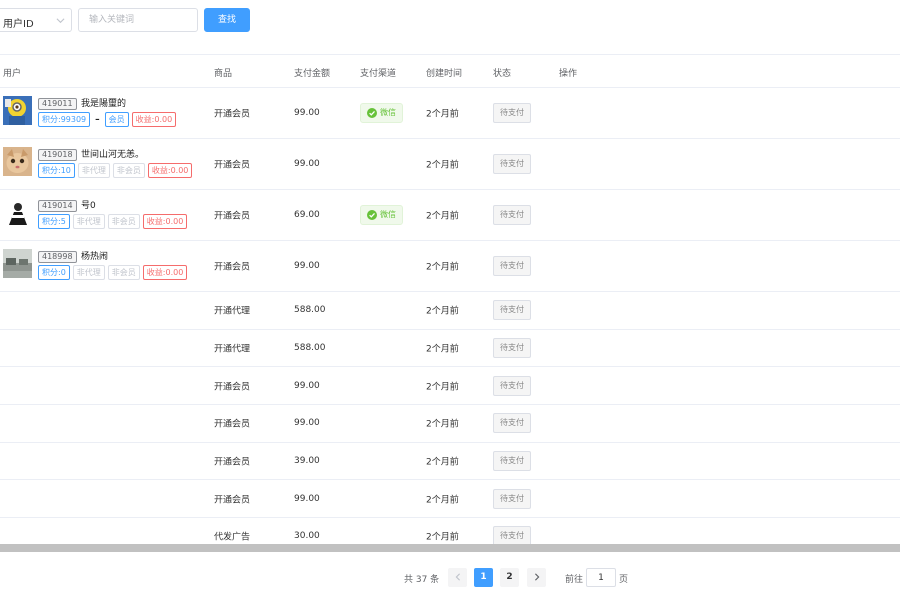 The width and height of the screenshot is (900, 600). Describe the element at coordinates (95, 257) in the screenshot. I see `user-name: 杨热闹` at that location.